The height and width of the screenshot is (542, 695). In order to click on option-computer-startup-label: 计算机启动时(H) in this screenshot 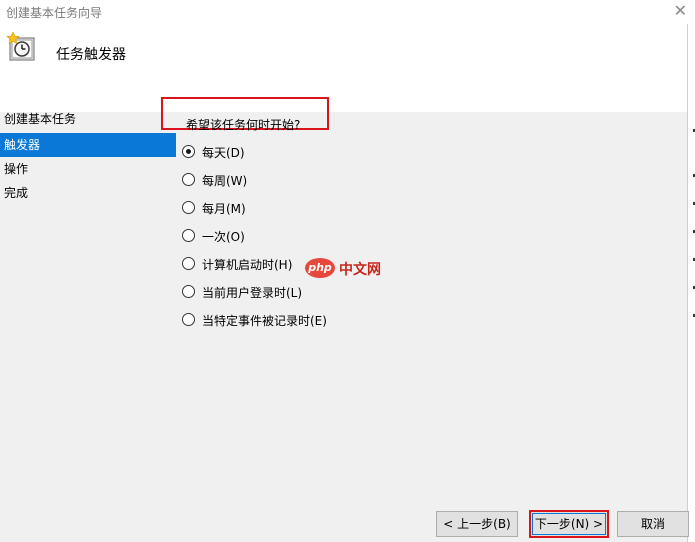, I will do `click(247, 265)`.